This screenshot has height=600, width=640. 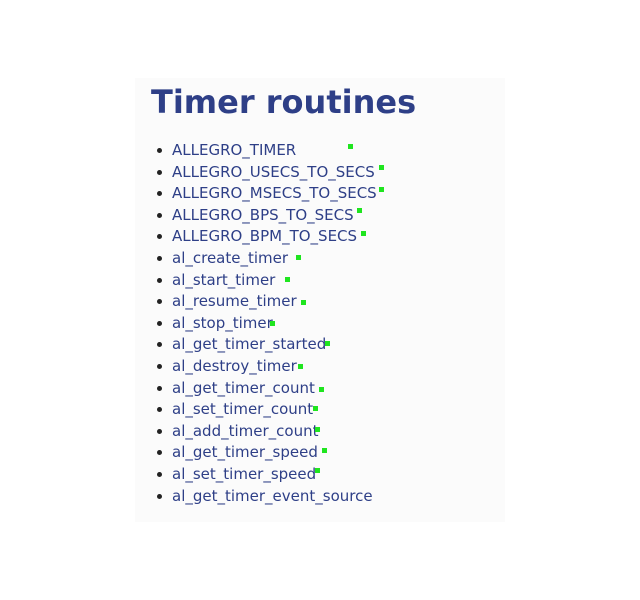 I want to click on routine-link: al_add_timer_count, so click(x=245, y=432).